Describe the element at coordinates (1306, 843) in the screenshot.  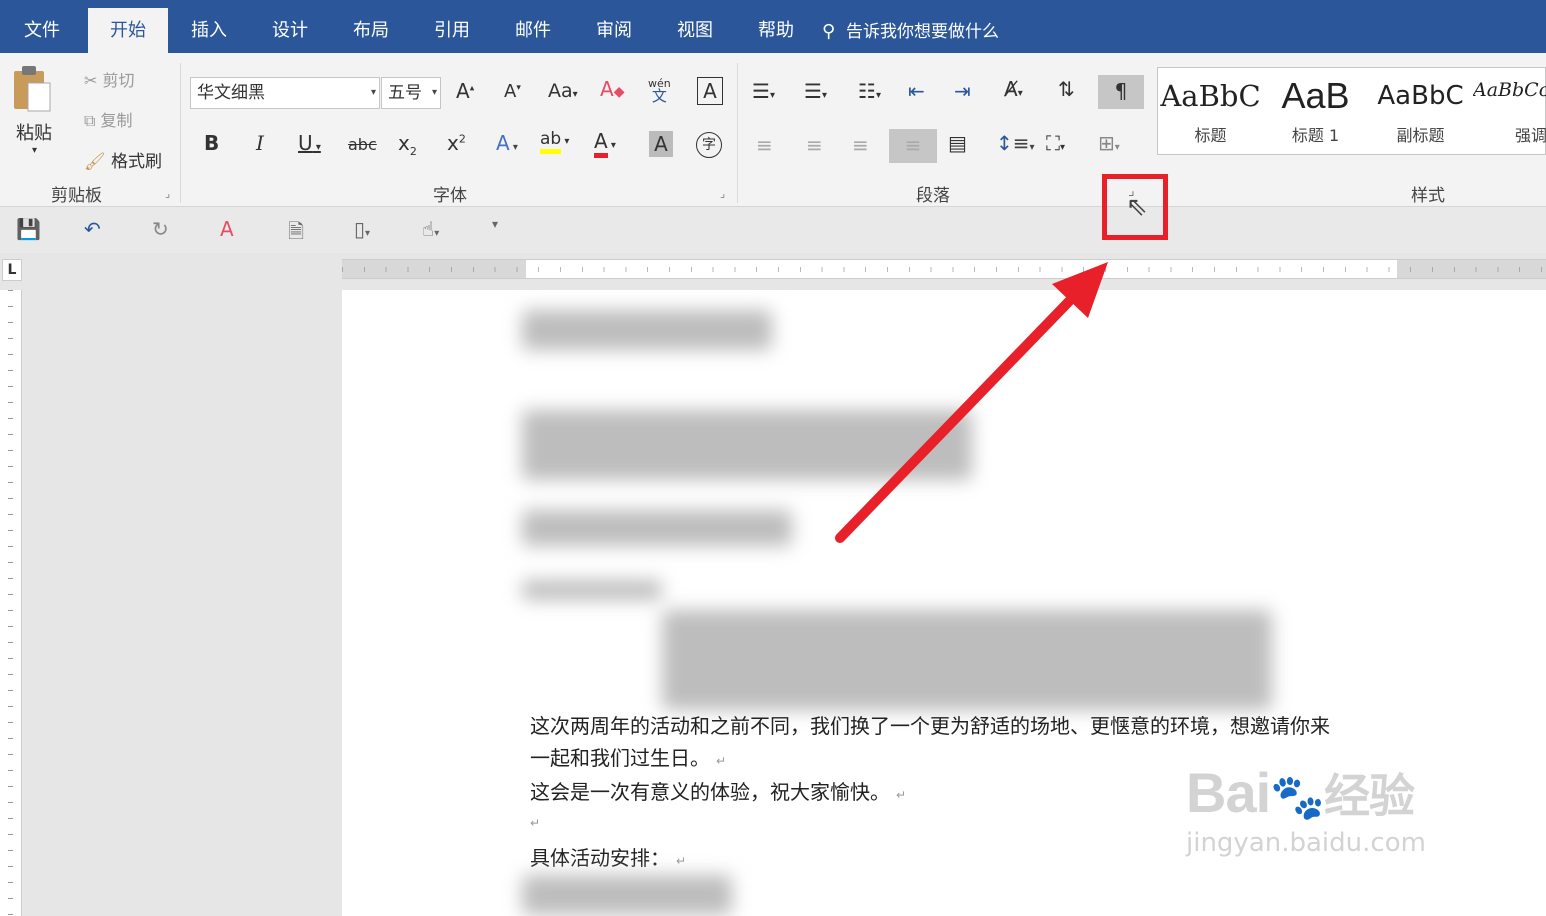
I see `watermark-url: jingyan.baidu.com` at that location.